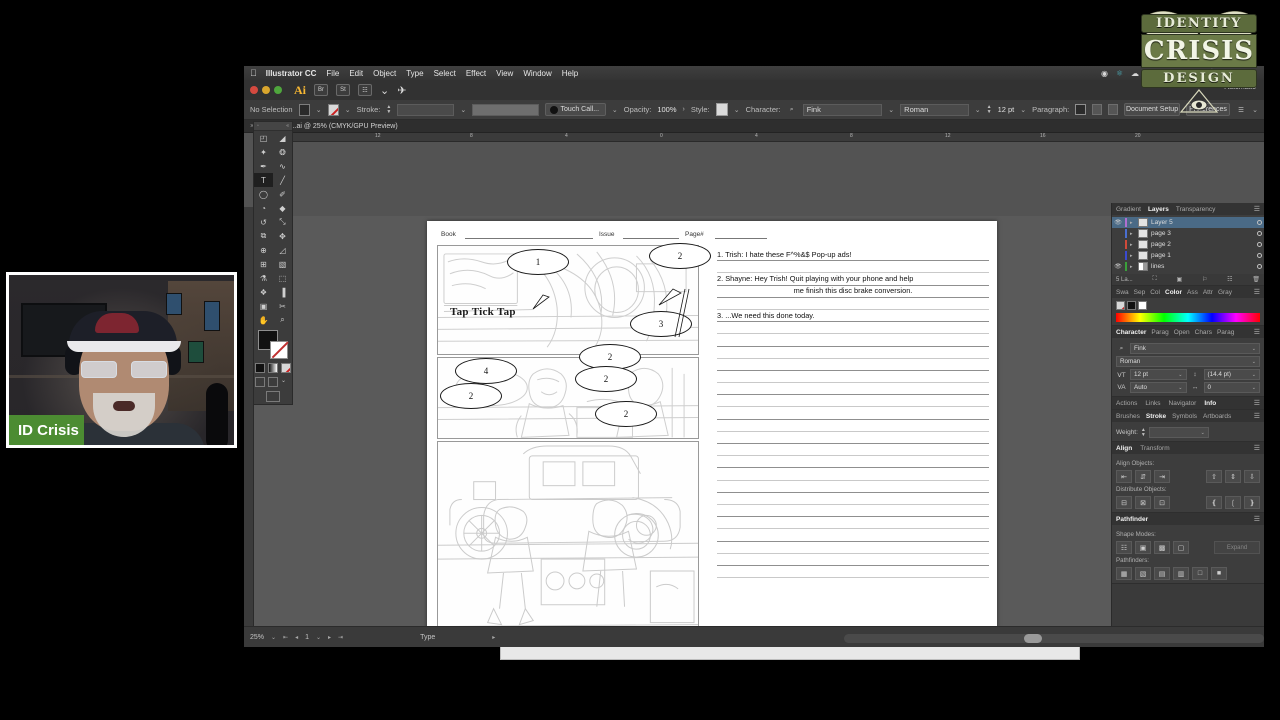 This screenshot has width=1280, height=720. I want to click on menu-item-object: Object, so click(384, 73).